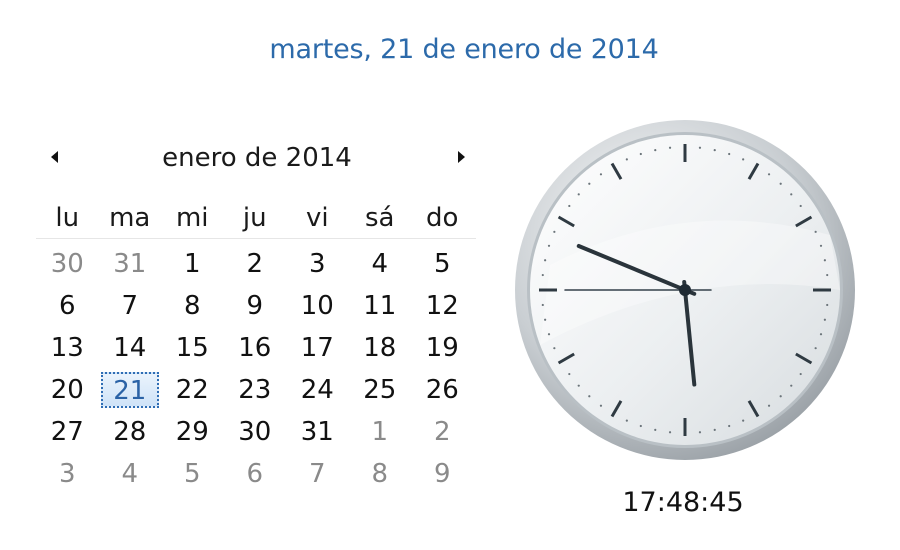 The width and height of the screenshot is (900, 550). I want to click on day-cell-adjacent-month: 7, so click(317, 474).